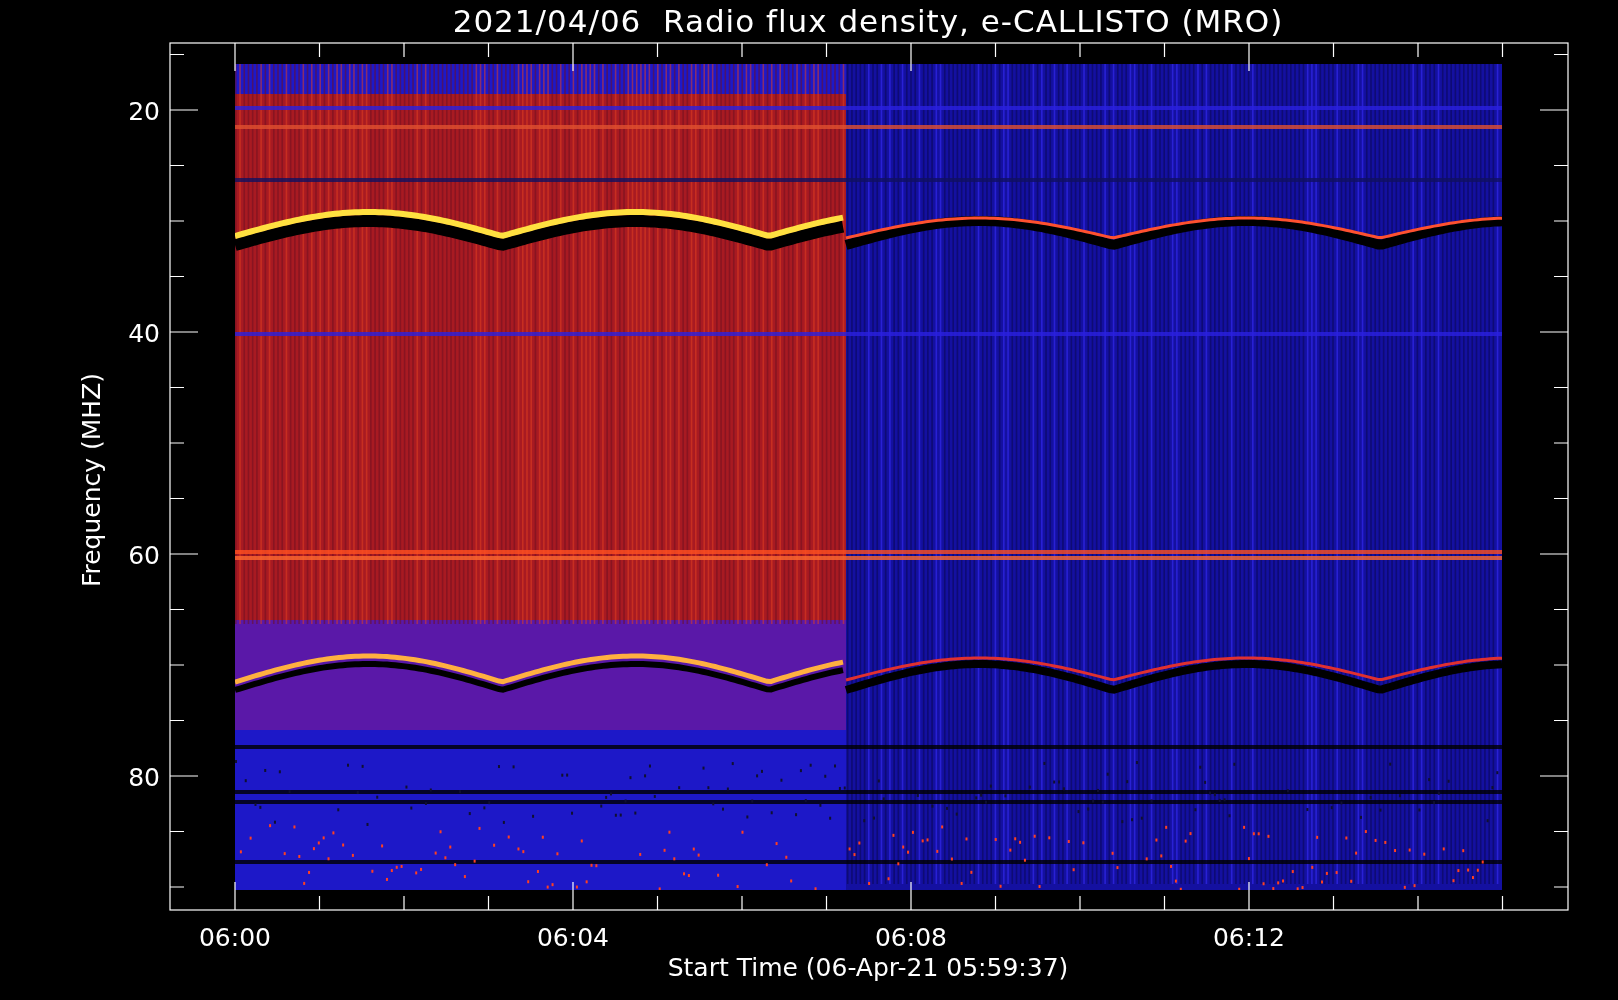  Describe the element at coordinates (911, 937) in the screenshot. I see `tick-label: 06:08` at that location.